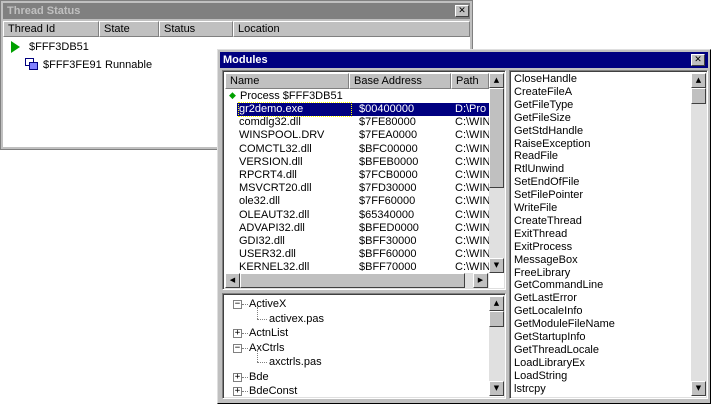  Describe the element at coordinates (601, 105) in the screenshot. I see `entry-point-item: GetFileType` at that location.